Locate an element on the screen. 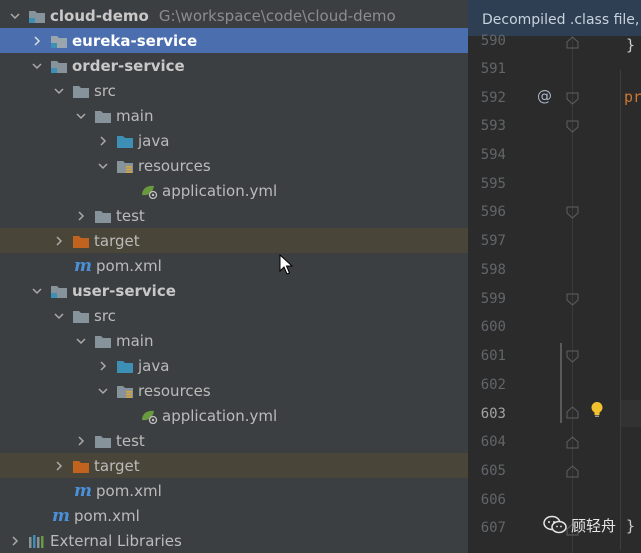  tree-node-eureka-service: eureka-service is located at coordinates (234, 40).